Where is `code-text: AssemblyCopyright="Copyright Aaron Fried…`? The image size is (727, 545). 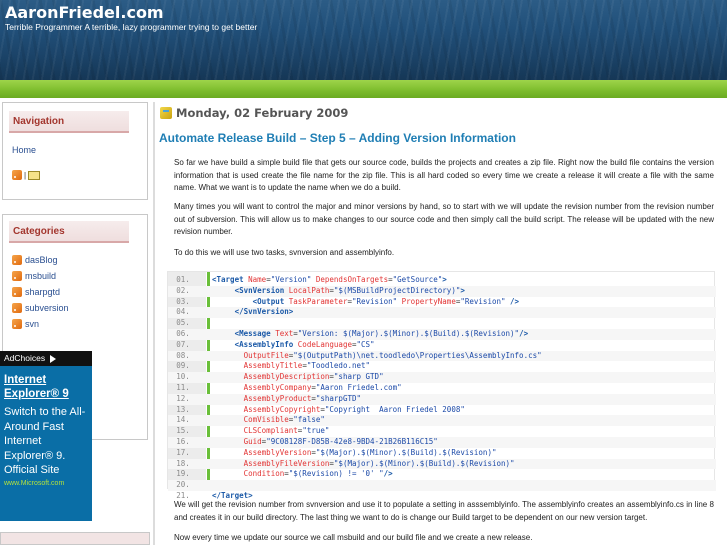 code-text: AssemblyCopyright="Copyright Aaron Fried… is located at coordinates (354, 409).